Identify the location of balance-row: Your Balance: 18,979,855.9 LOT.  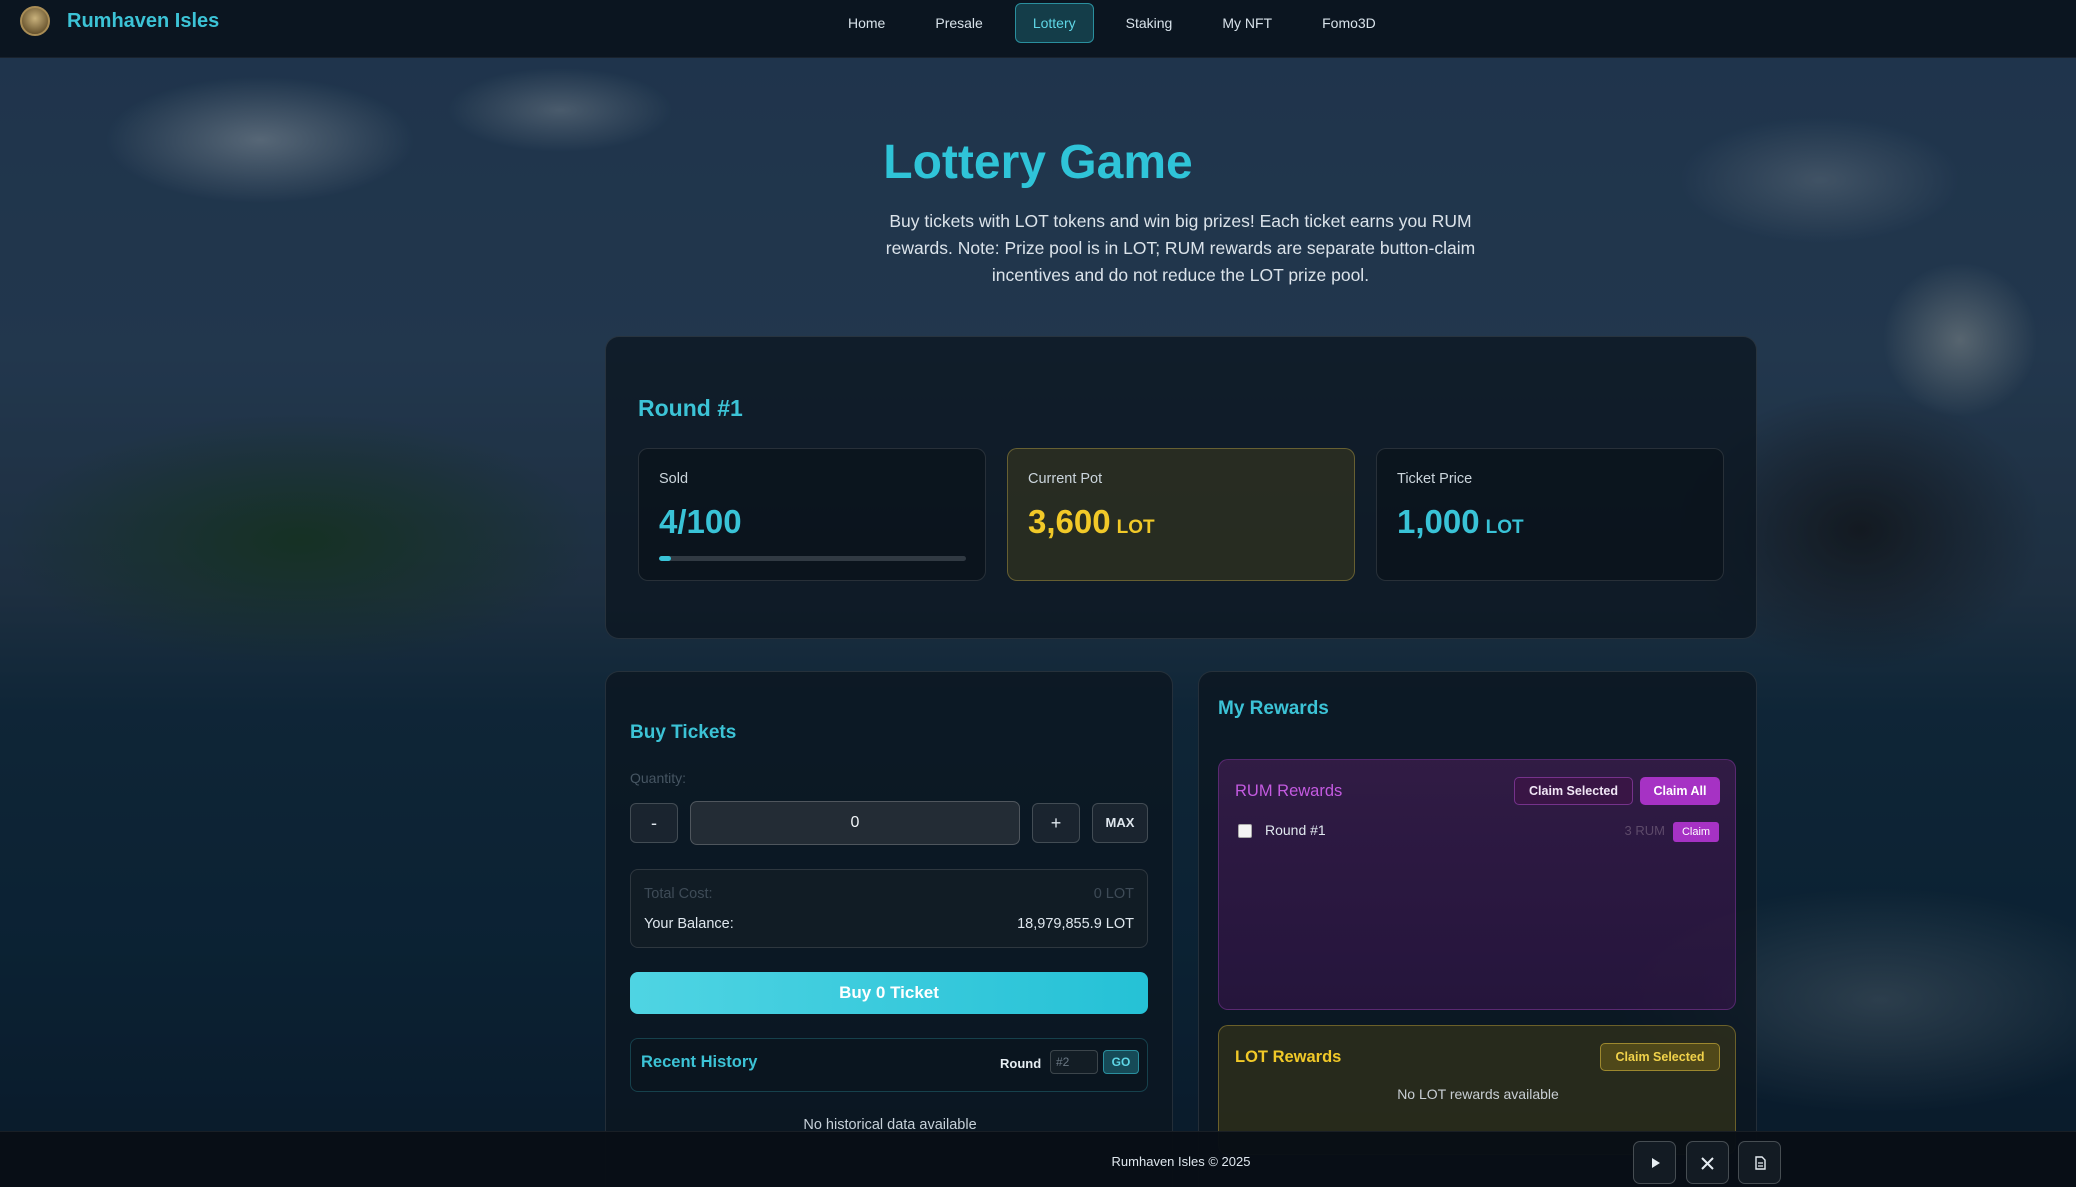
(889, 924).